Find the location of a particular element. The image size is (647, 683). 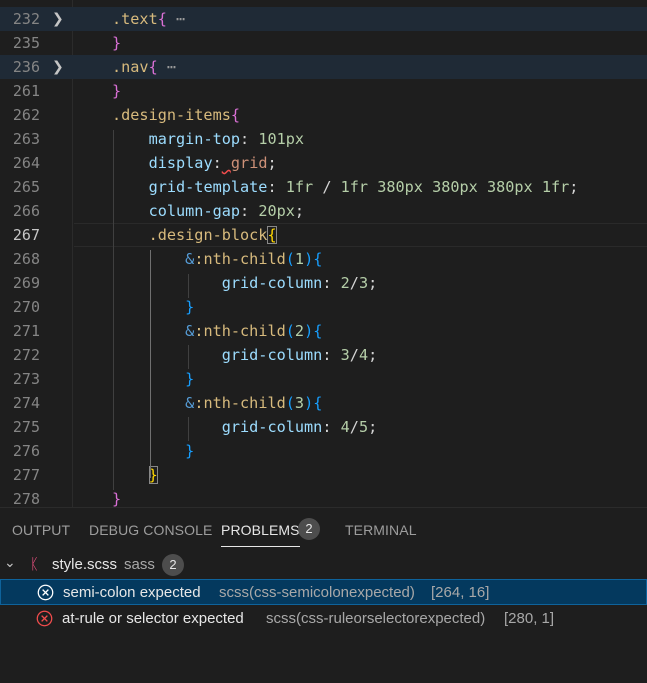

code-token: ( is located at coordinates (290, 331).